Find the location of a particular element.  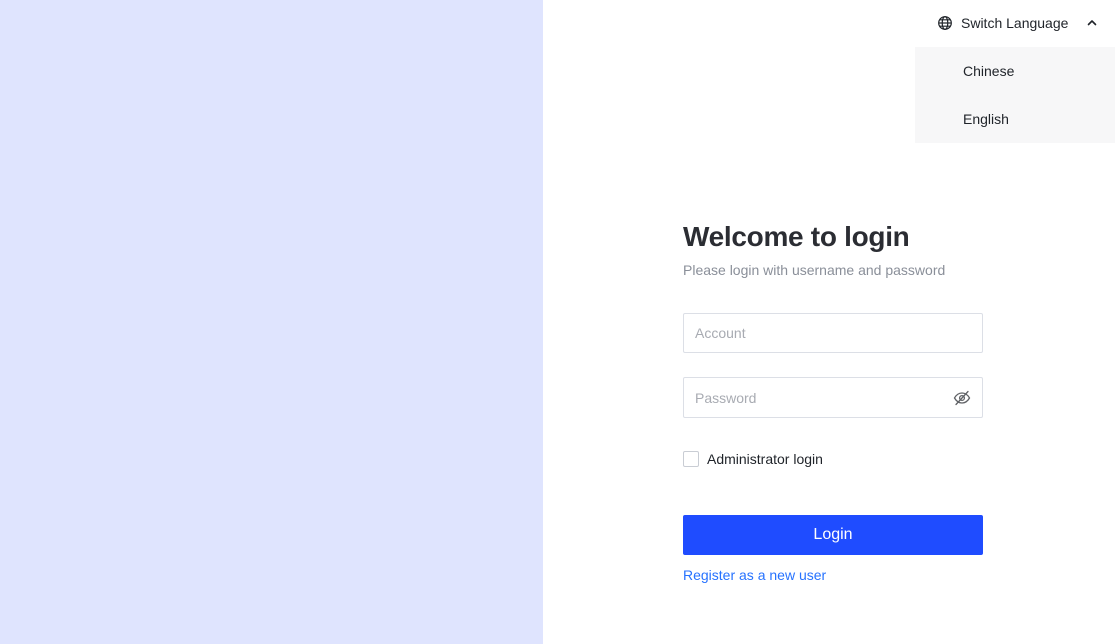

account-input is located at coordinates (833, 333).